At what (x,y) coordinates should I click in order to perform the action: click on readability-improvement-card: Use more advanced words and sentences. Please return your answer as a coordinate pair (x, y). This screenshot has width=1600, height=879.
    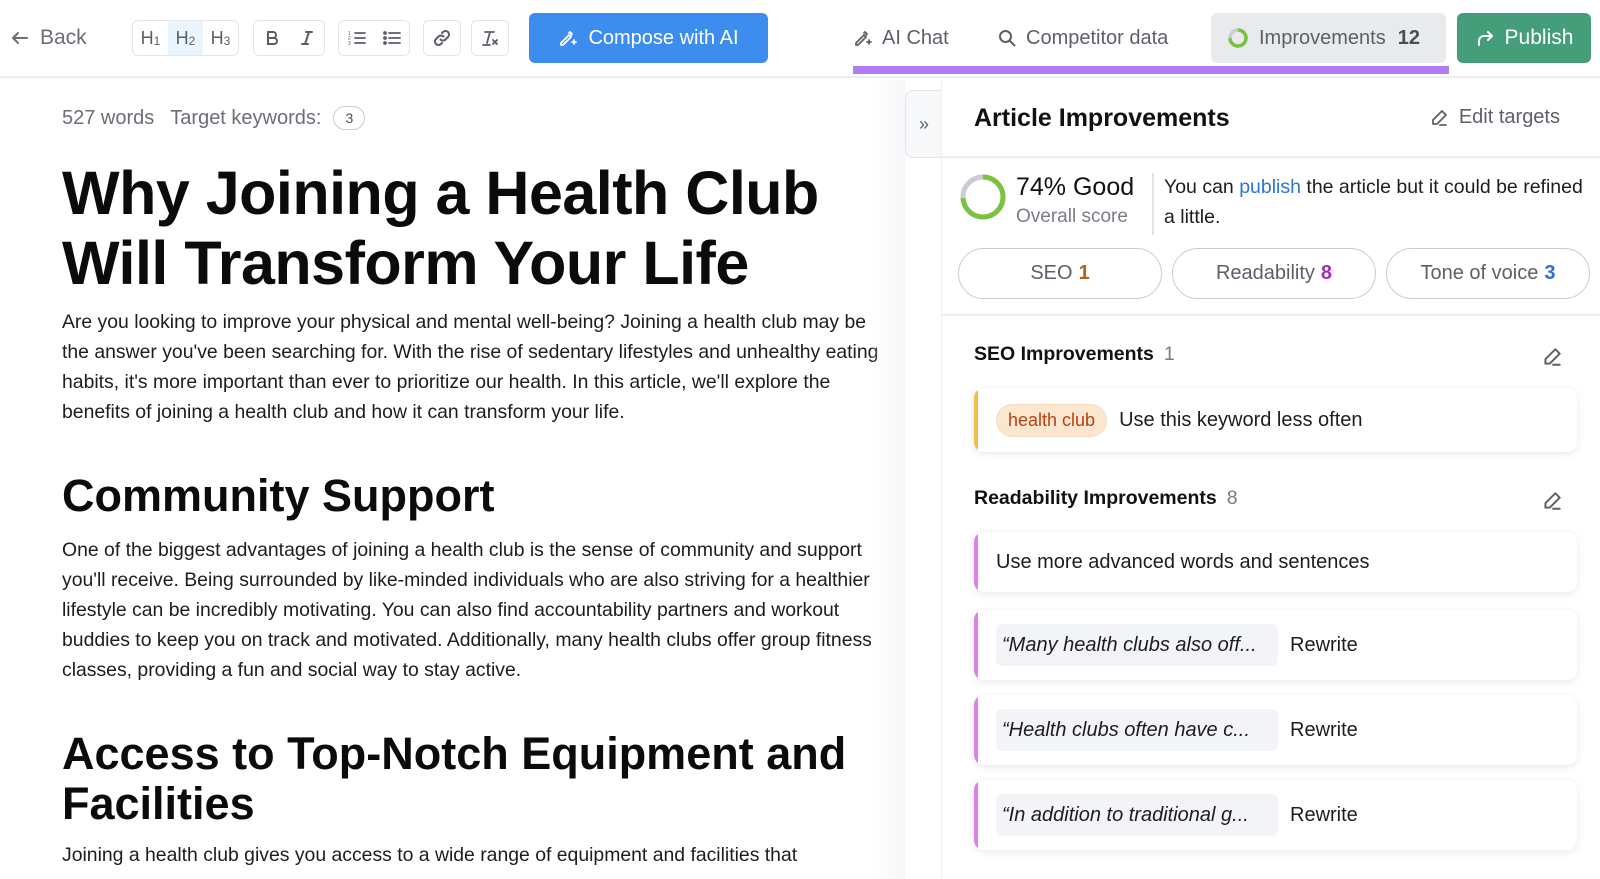
    Looking at the image, I should click on (1275, 562).